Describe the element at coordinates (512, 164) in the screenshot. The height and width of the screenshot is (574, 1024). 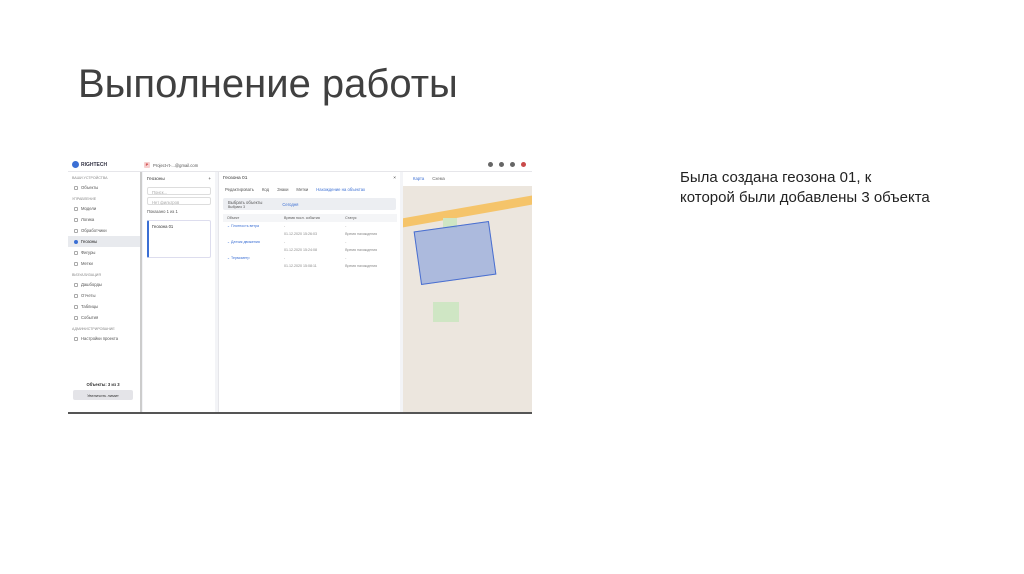
I see `mail-icon` at that location.